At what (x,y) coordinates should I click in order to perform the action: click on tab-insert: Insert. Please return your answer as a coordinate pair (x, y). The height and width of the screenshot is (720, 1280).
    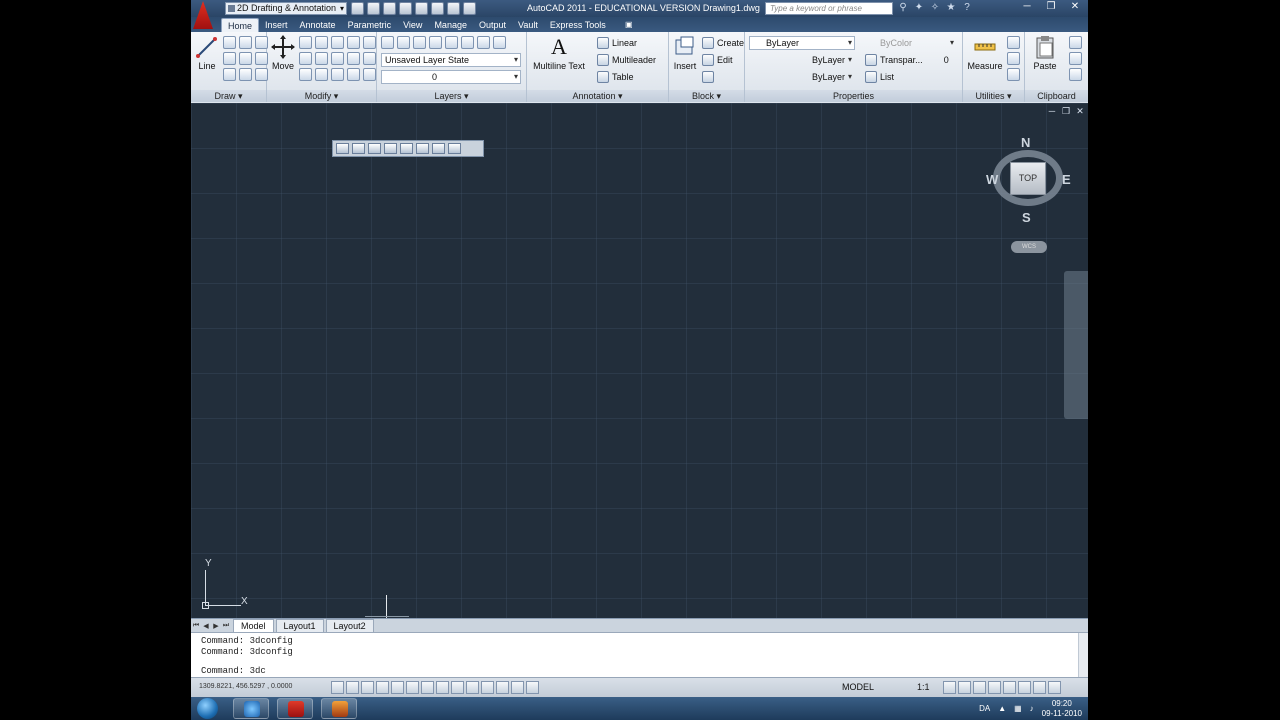
    Looking at the image, I should click on (276, 25).